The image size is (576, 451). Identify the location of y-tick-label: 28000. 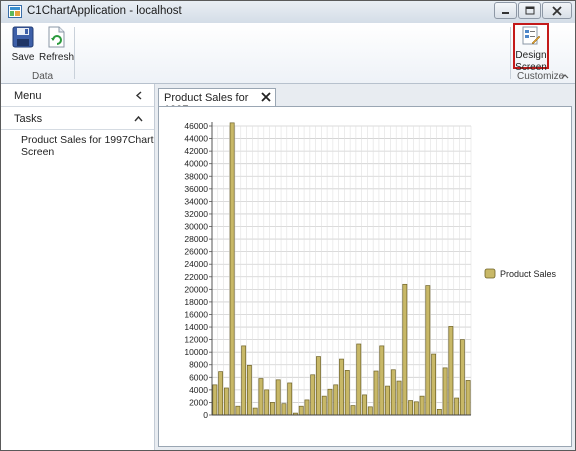
(196, 239).